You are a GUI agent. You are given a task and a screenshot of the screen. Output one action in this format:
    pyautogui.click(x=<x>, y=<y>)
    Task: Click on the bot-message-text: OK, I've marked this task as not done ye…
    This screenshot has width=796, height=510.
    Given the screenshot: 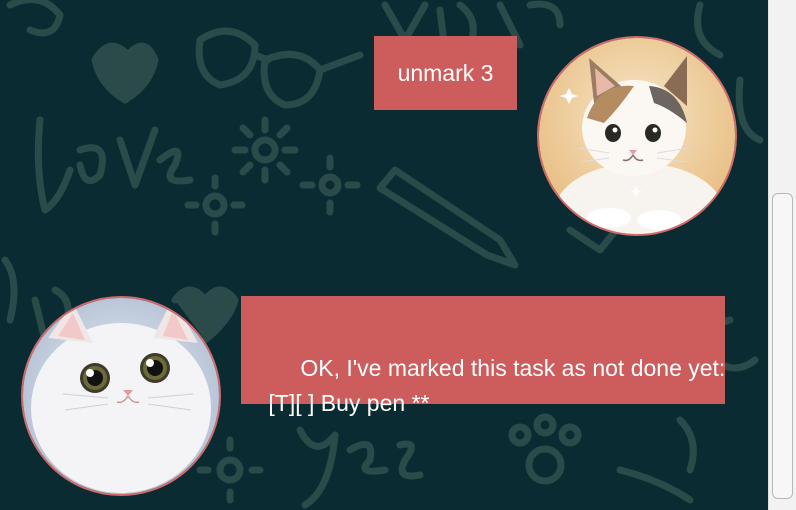 What is the action you would take?
    pyautogui.click(x=497, y=385)
    